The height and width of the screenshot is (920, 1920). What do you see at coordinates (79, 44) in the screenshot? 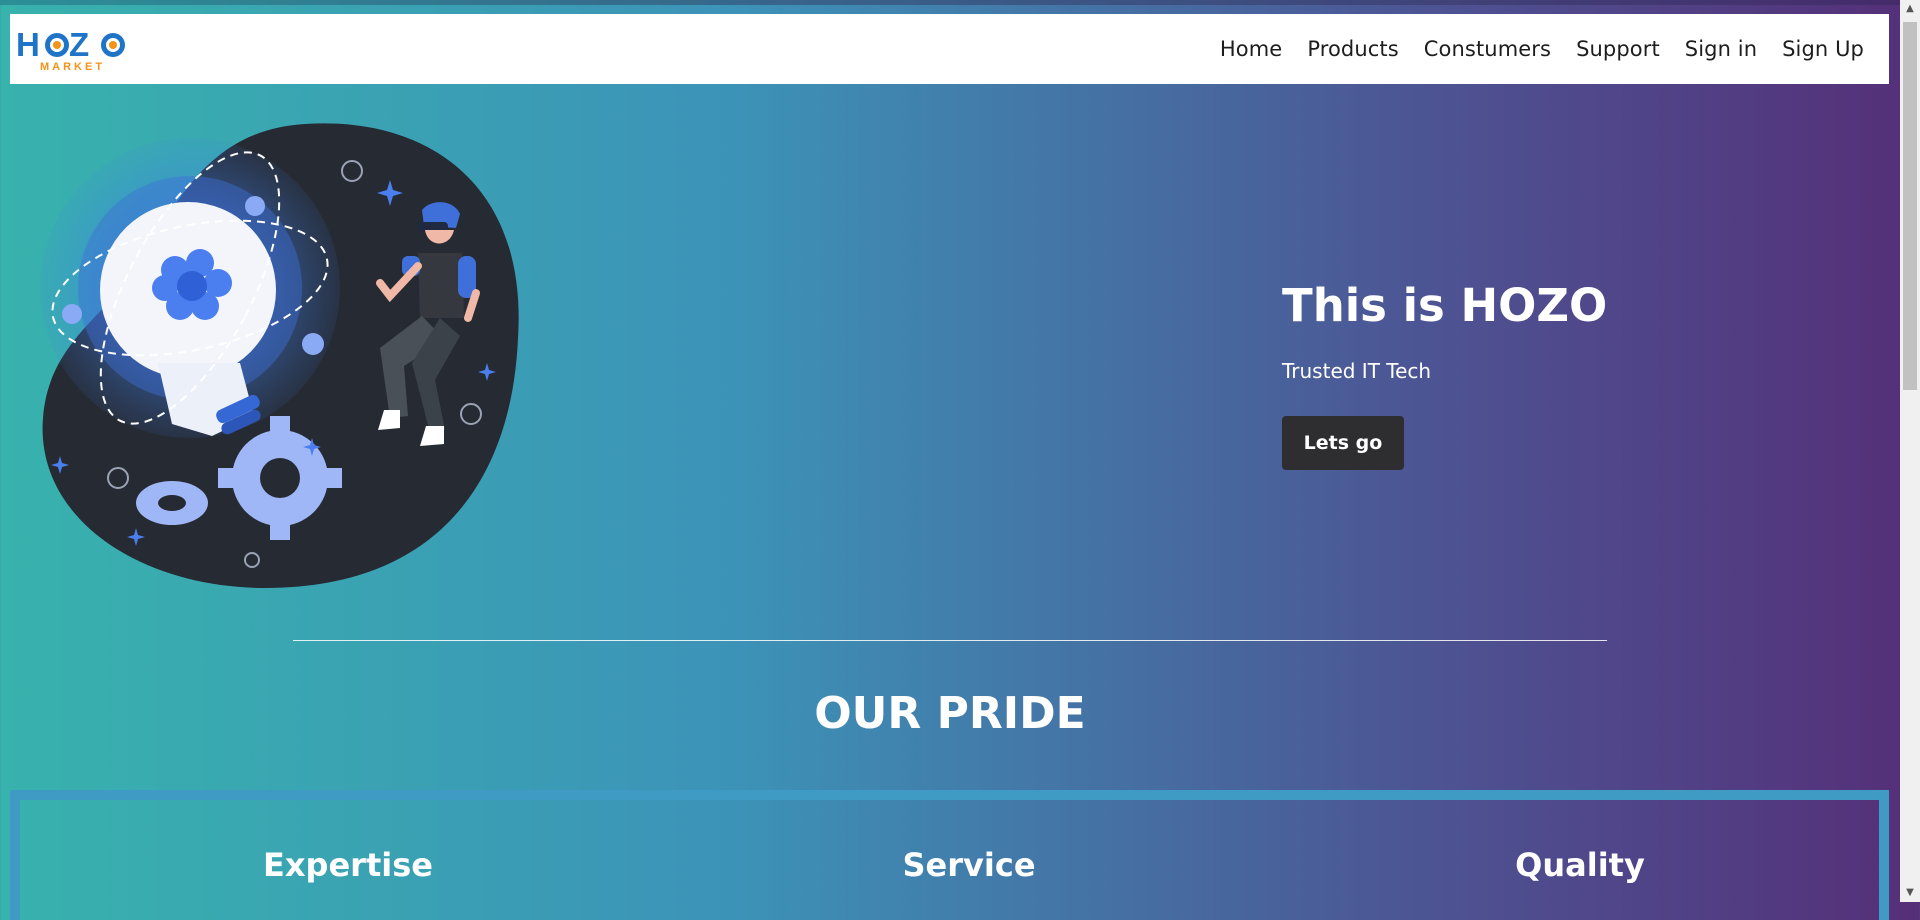
I see `svg-text: Z` at bounding box center [79, 44].